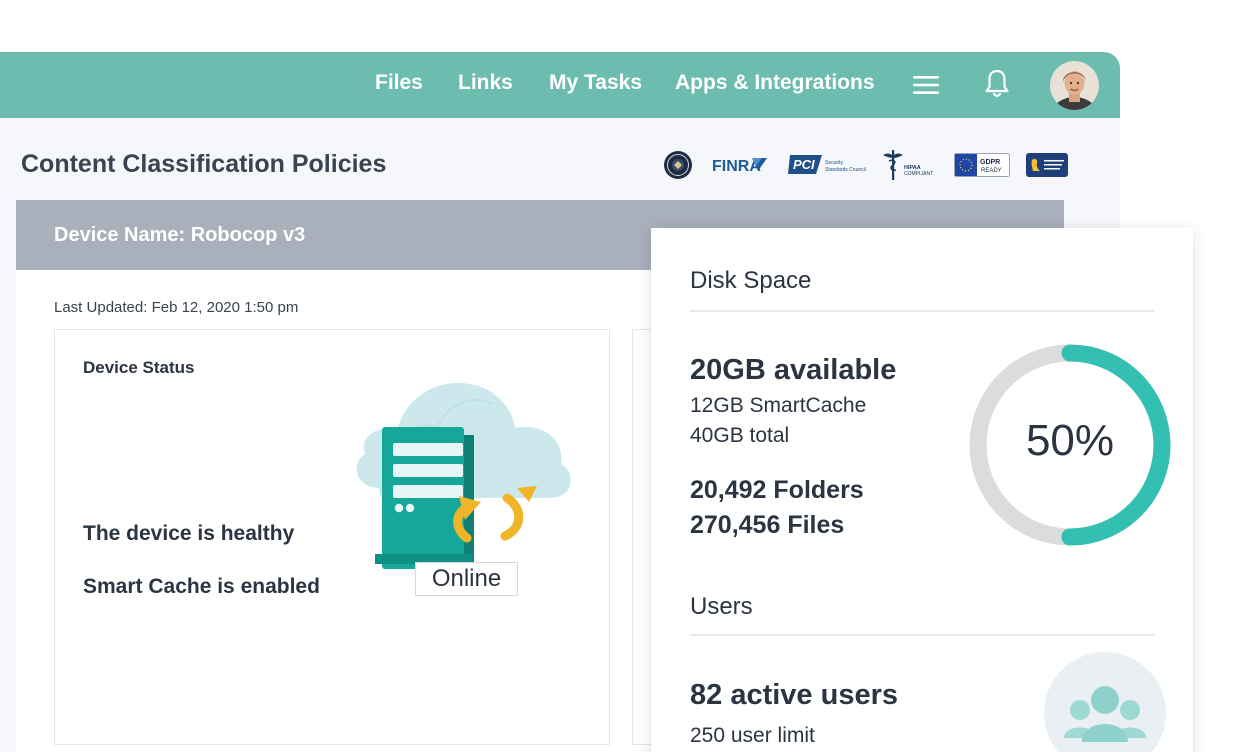 The width and height of the screenshot is (1248, 752). Describe the element at coordinates (918, 174) in the screenshot. I see `svg-text: COMPLIANT` at that location.